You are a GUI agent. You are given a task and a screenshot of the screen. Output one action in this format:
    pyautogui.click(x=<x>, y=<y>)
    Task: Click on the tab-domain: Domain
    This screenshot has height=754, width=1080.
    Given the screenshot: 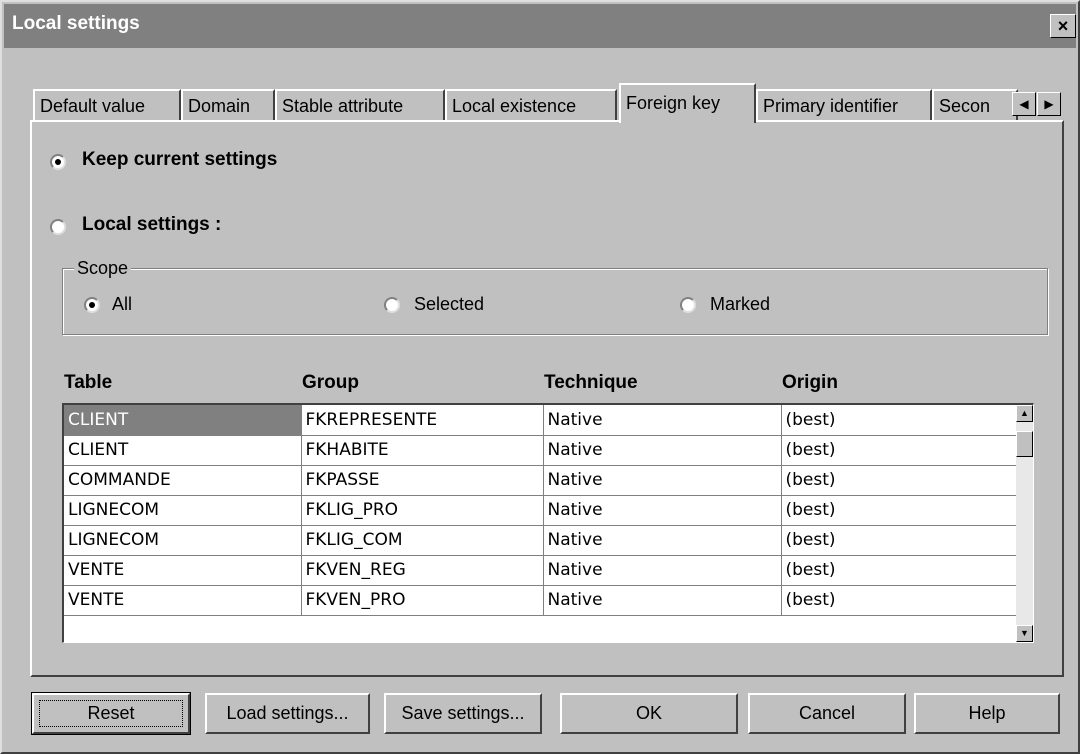 What is the action you would take?
    pyautogui.click(x=228, y=105)
    